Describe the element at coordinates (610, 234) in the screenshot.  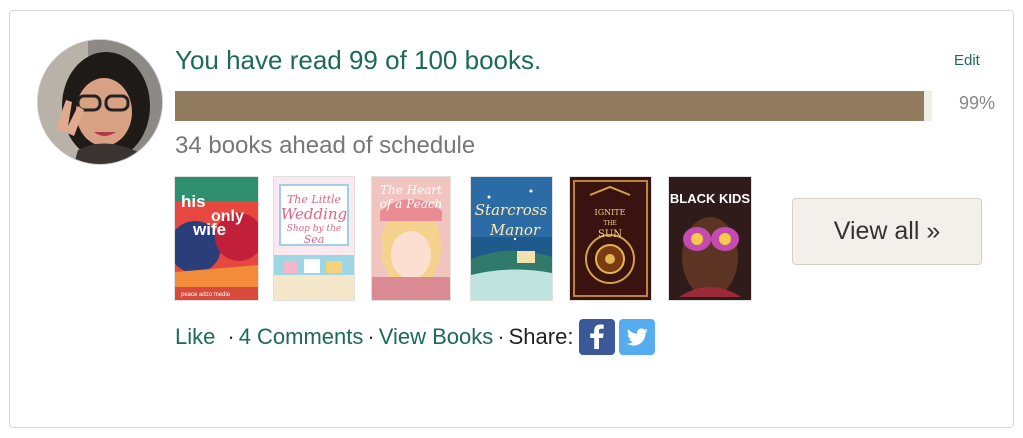
I see `book-5-title-line-3: SUN` at that location.